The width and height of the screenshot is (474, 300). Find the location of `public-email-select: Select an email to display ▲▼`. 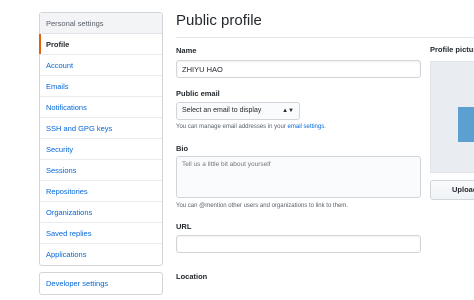

public-email-select: Select an email to display ▲▼ is located at coordinates (238, 111).